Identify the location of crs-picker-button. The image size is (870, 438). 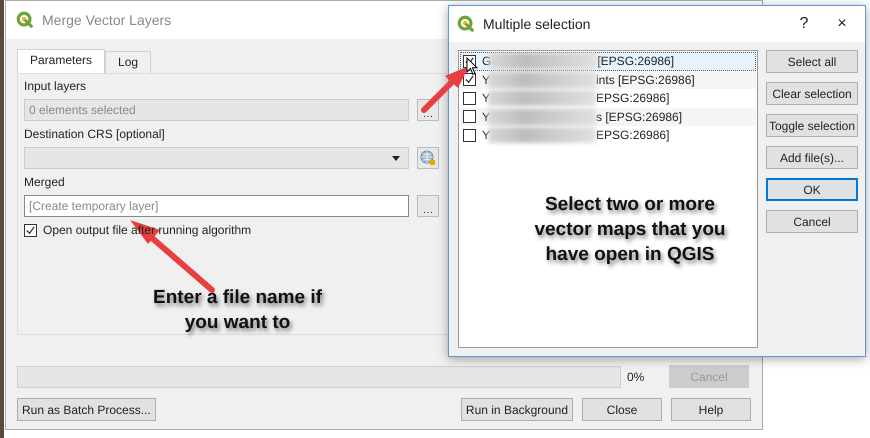
(428, 158).